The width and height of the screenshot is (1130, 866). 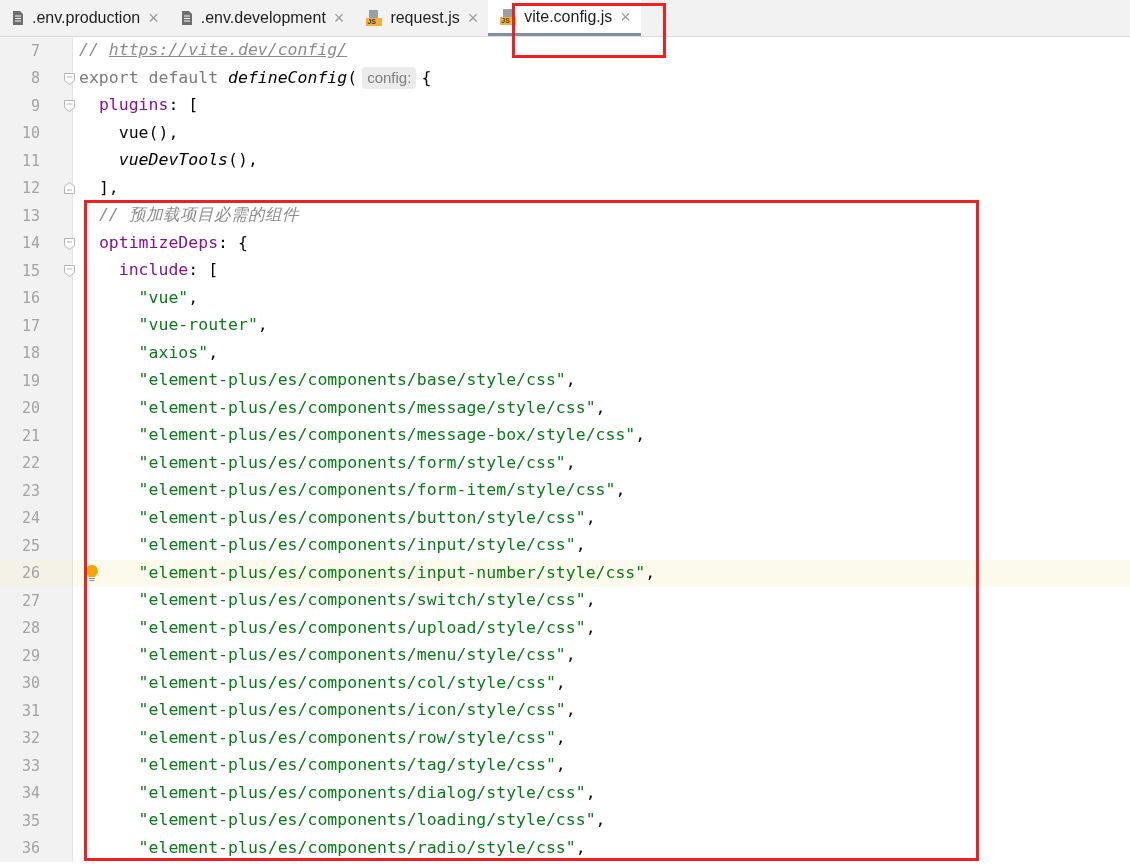 I want to click on code-text: "vue",, so click(x=168, y=297).